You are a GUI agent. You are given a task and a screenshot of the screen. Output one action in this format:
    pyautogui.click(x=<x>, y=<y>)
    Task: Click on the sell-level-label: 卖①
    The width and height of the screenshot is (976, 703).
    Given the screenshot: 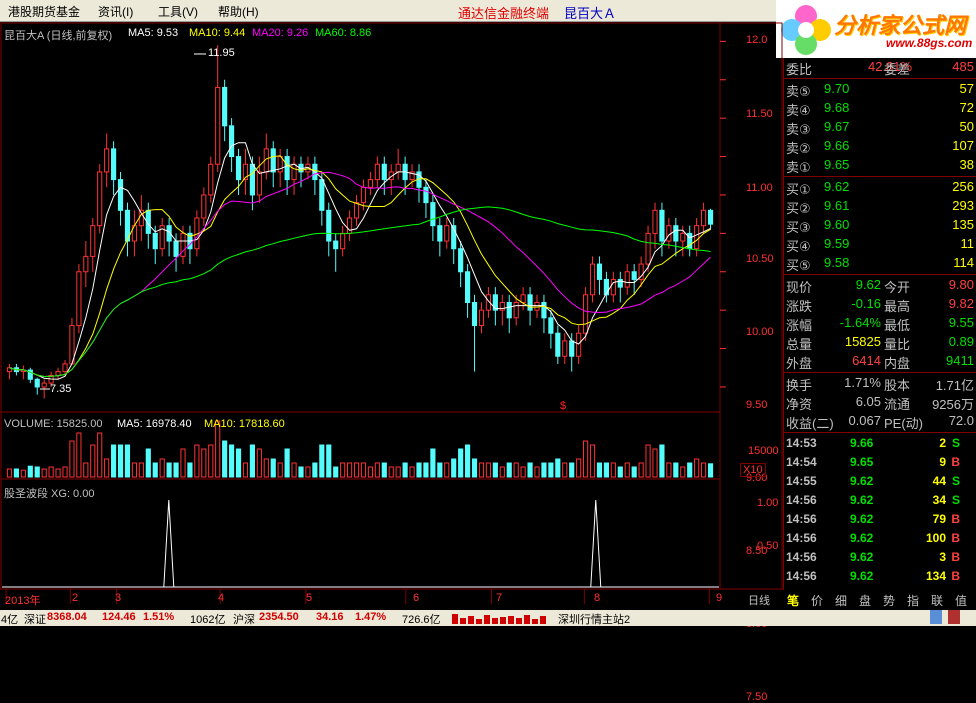 What is the action you would take?
    pyautogui.click(x=798, y=167)
    